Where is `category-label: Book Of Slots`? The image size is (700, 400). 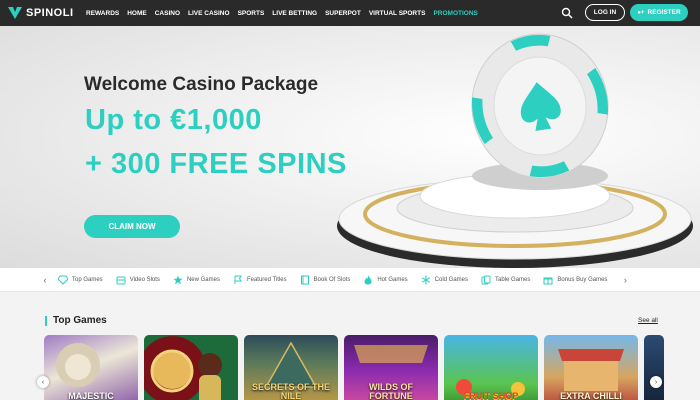 category-label: Book Of Slots is located at coordinates (332, 279).